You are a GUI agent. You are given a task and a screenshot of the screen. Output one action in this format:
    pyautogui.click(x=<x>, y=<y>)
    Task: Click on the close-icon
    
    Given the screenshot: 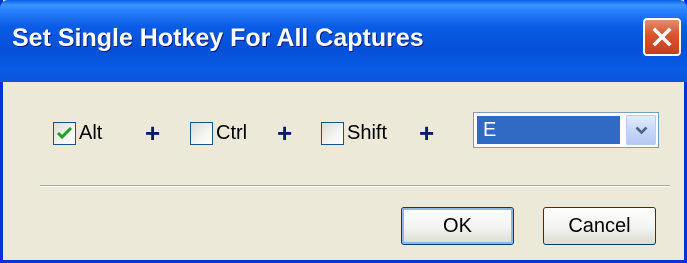 What is the action you would take?
    pyautogui.click(x=662, y=37)
    